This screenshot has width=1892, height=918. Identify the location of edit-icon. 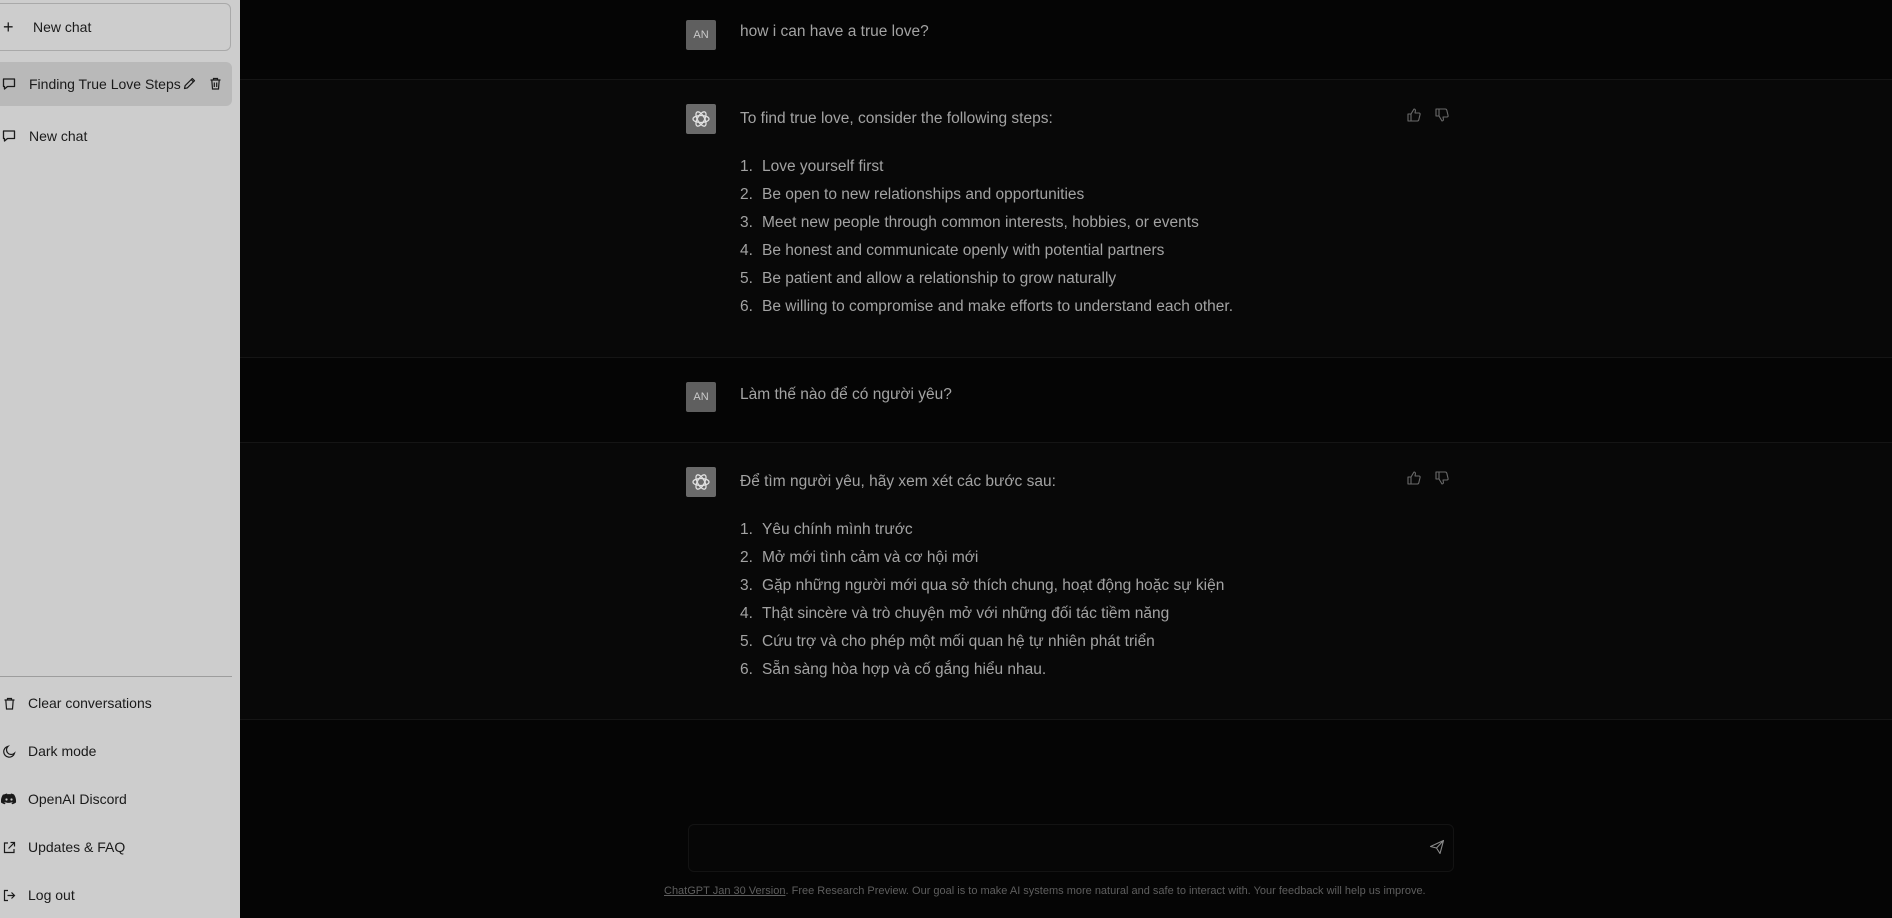
(189, 83).